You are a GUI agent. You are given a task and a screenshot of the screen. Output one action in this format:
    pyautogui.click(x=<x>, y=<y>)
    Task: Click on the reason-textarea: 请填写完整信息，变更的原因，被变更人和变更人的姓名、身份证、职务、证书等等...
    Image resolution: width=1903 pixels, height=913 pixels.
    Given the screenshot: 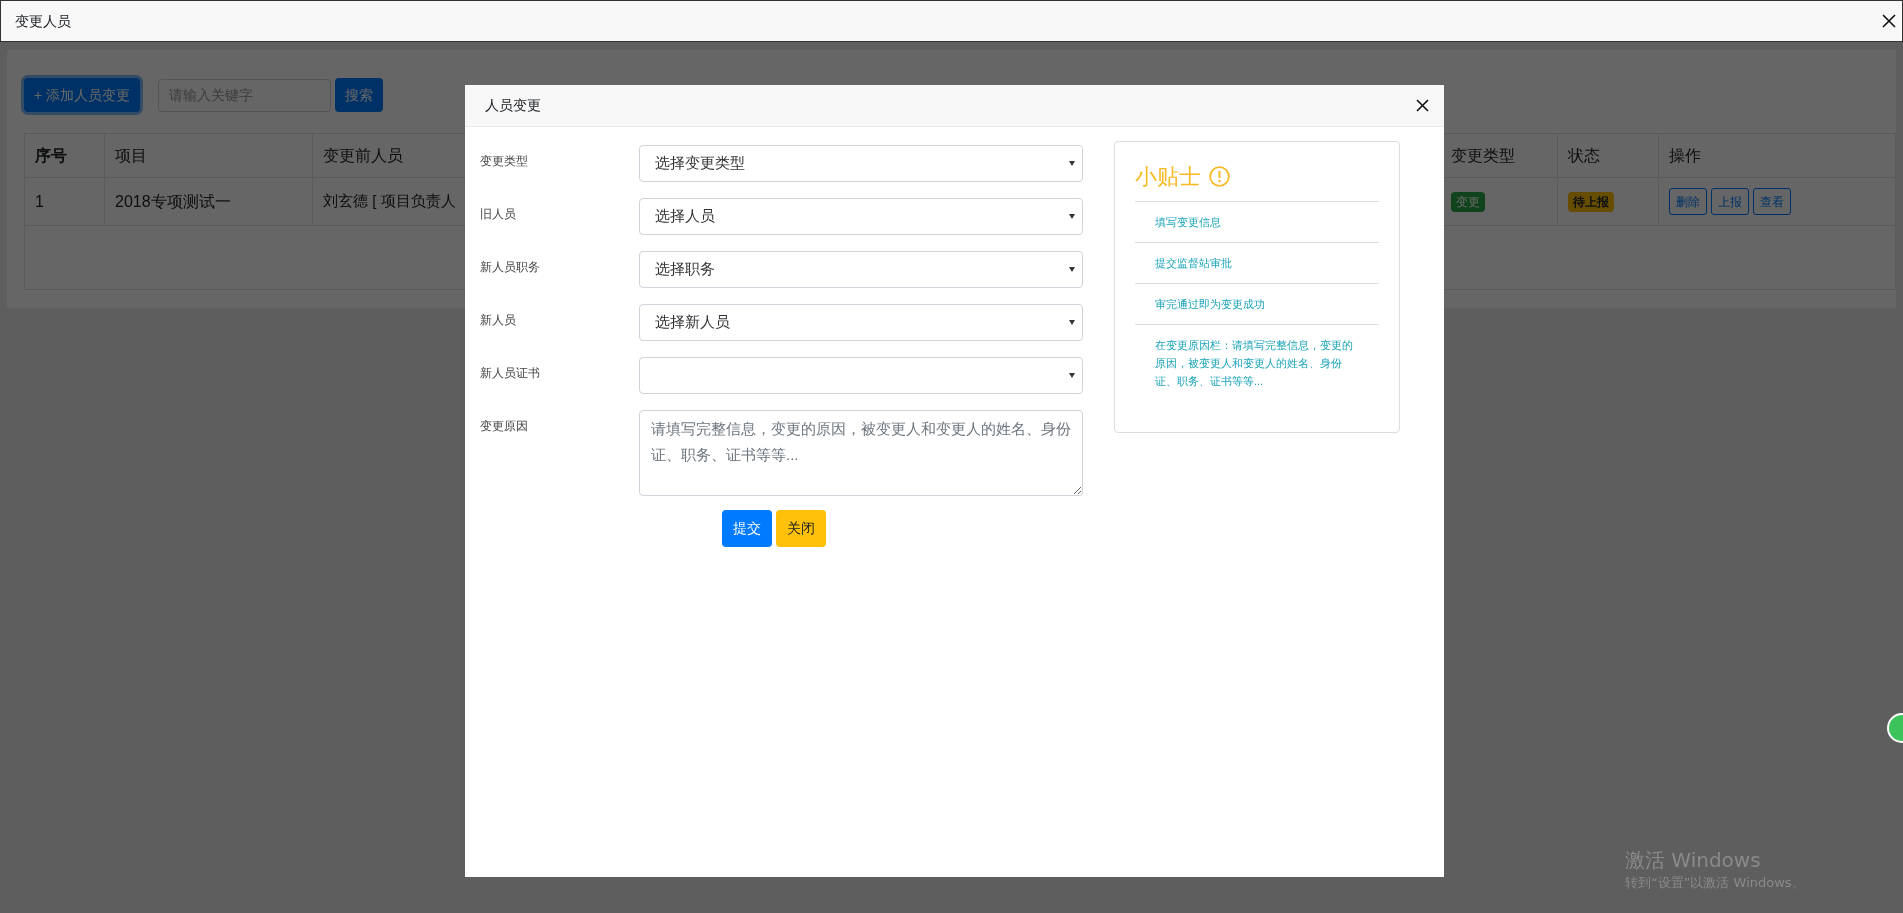 What is the action you would take?
    pyautogui.click(x=861, y=453)
    